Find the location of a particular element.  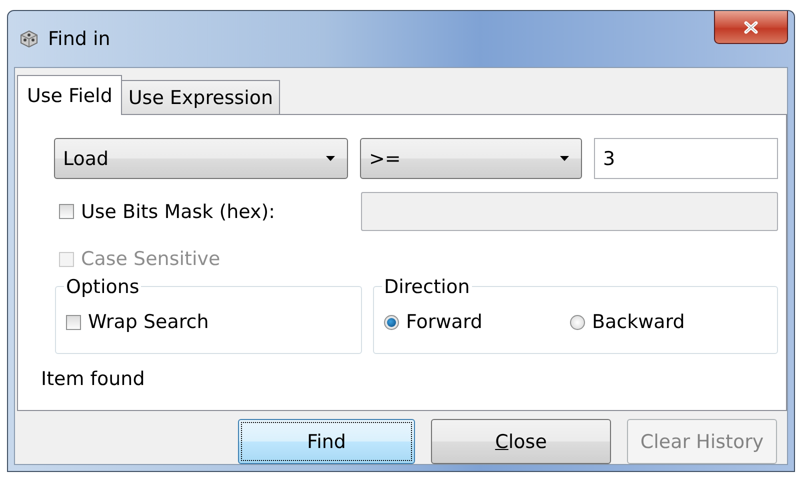

cube-icon is located at coordinates (29, 39).